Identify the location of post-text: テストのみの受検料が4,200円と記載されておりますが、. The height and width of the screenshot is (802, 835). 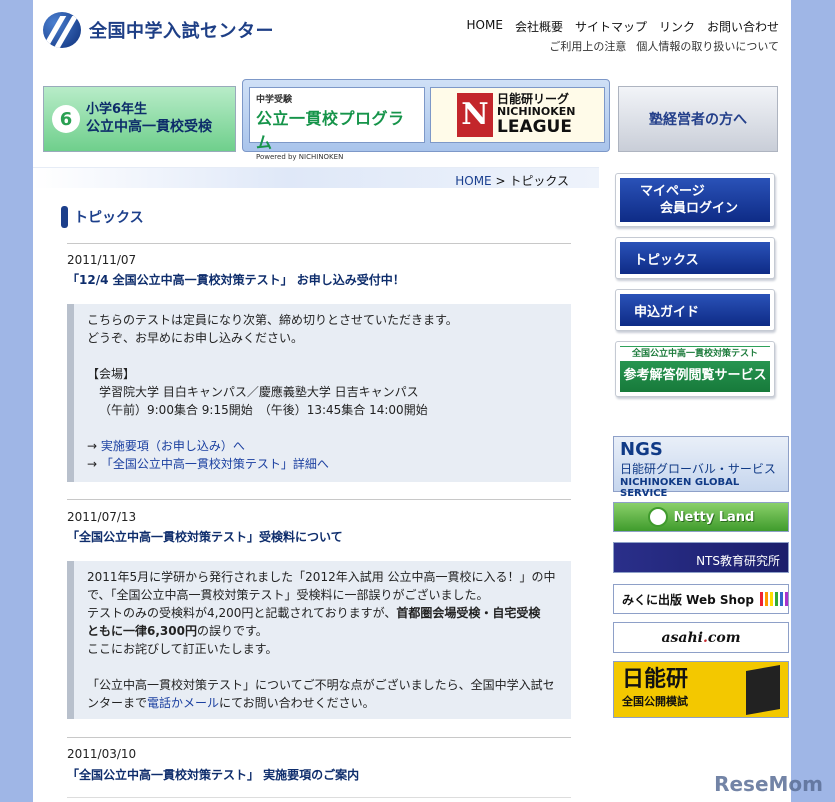
(242, 613).